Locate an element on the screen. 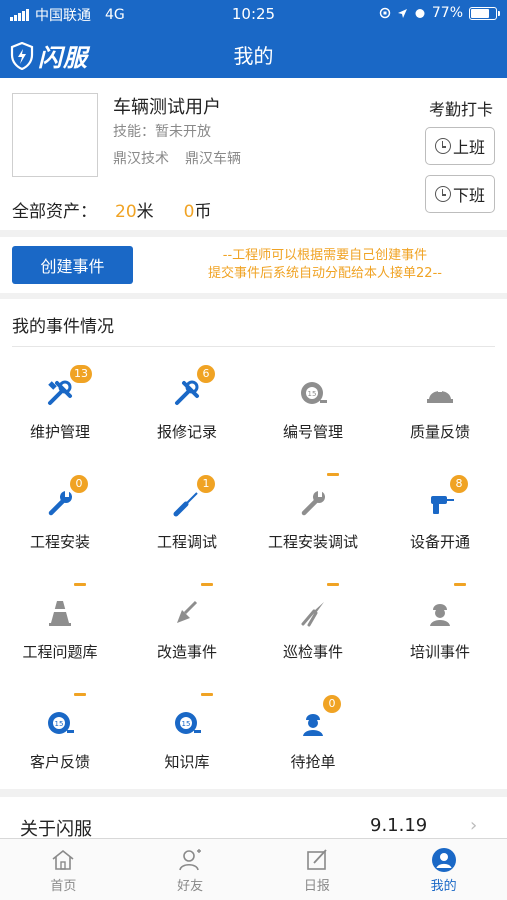 The width and height of the screenshot is (507, 900). event-count-badge: 1 is located at coordinates (206, 484).